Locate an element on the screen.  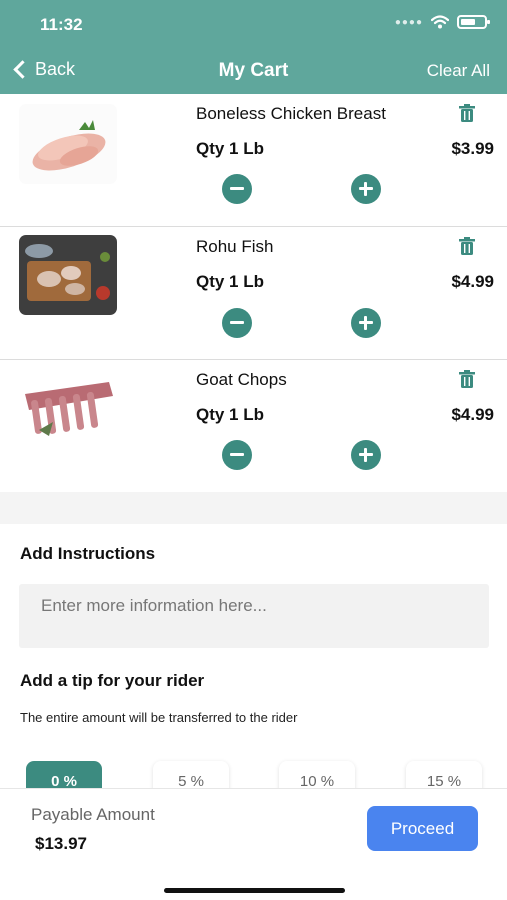
item-price: $3.99 is located at coordinates (472, 148).